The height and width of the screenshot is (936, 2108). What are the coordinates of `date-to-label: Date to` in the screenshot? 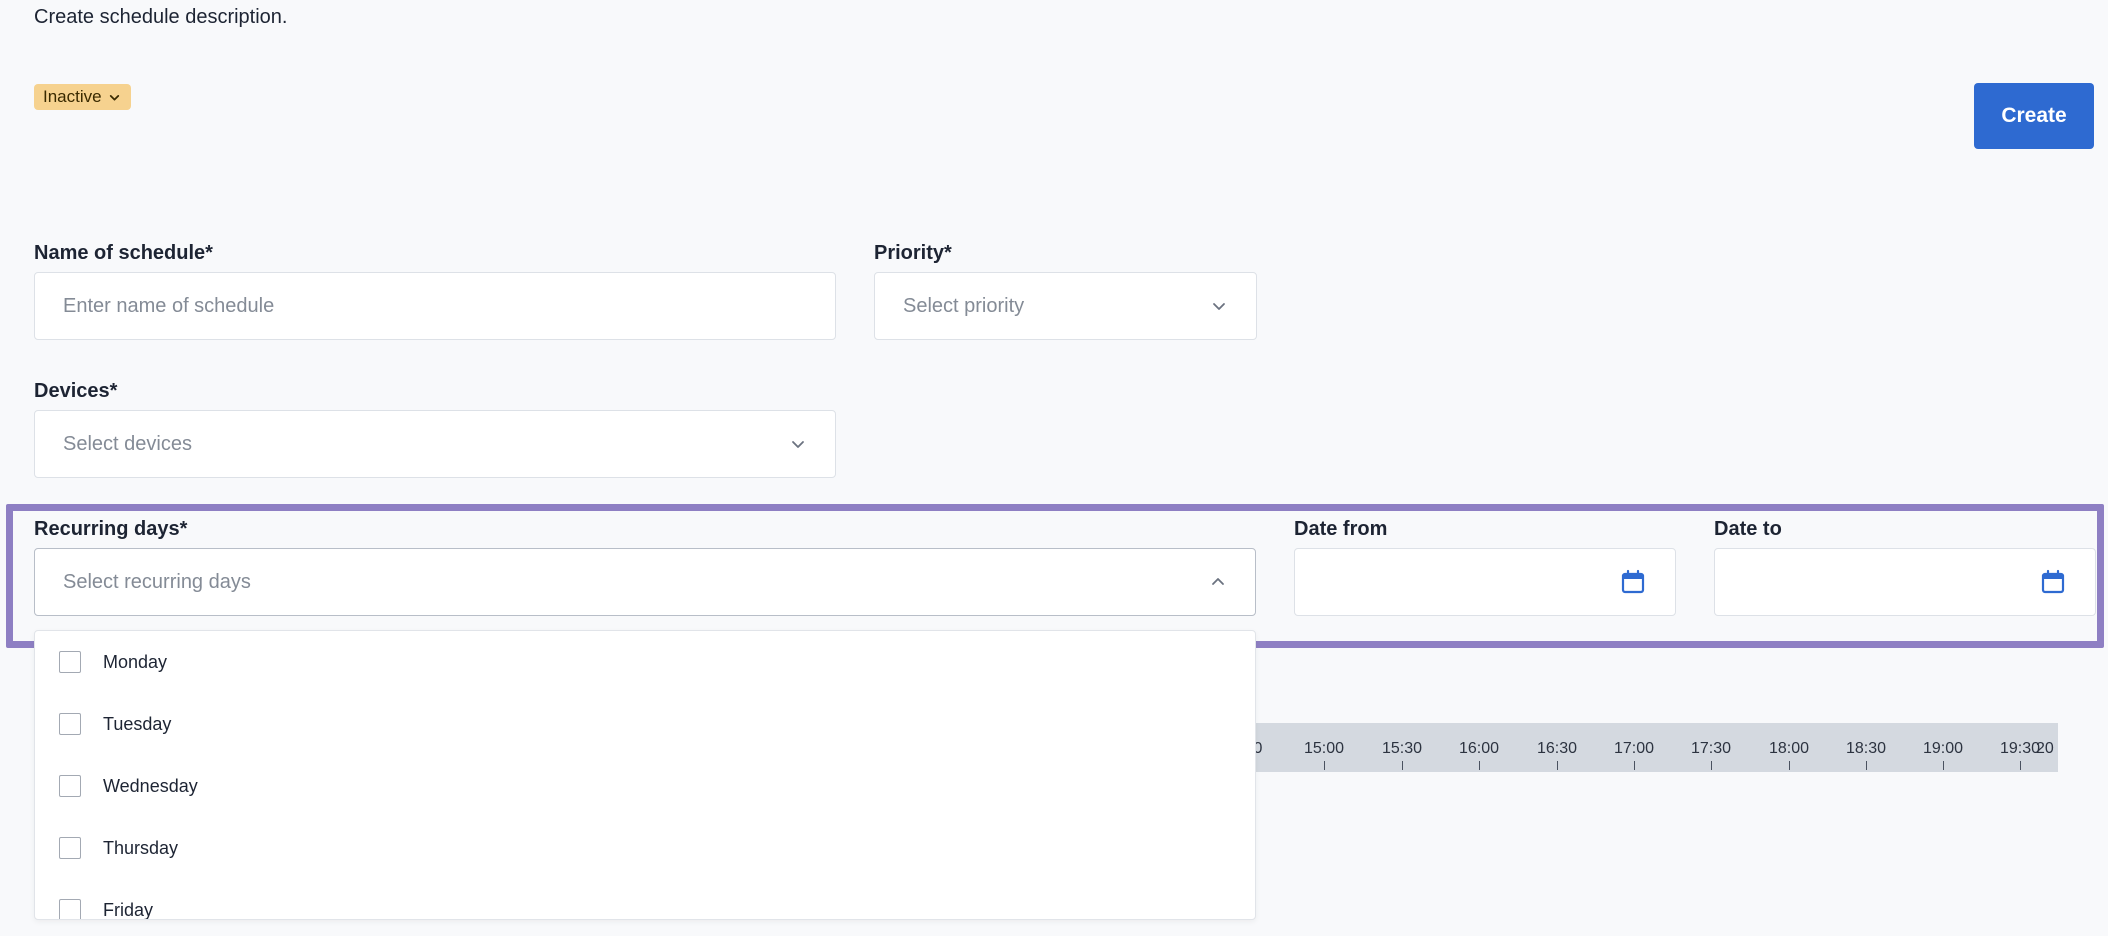 It's located at (1748, 529).